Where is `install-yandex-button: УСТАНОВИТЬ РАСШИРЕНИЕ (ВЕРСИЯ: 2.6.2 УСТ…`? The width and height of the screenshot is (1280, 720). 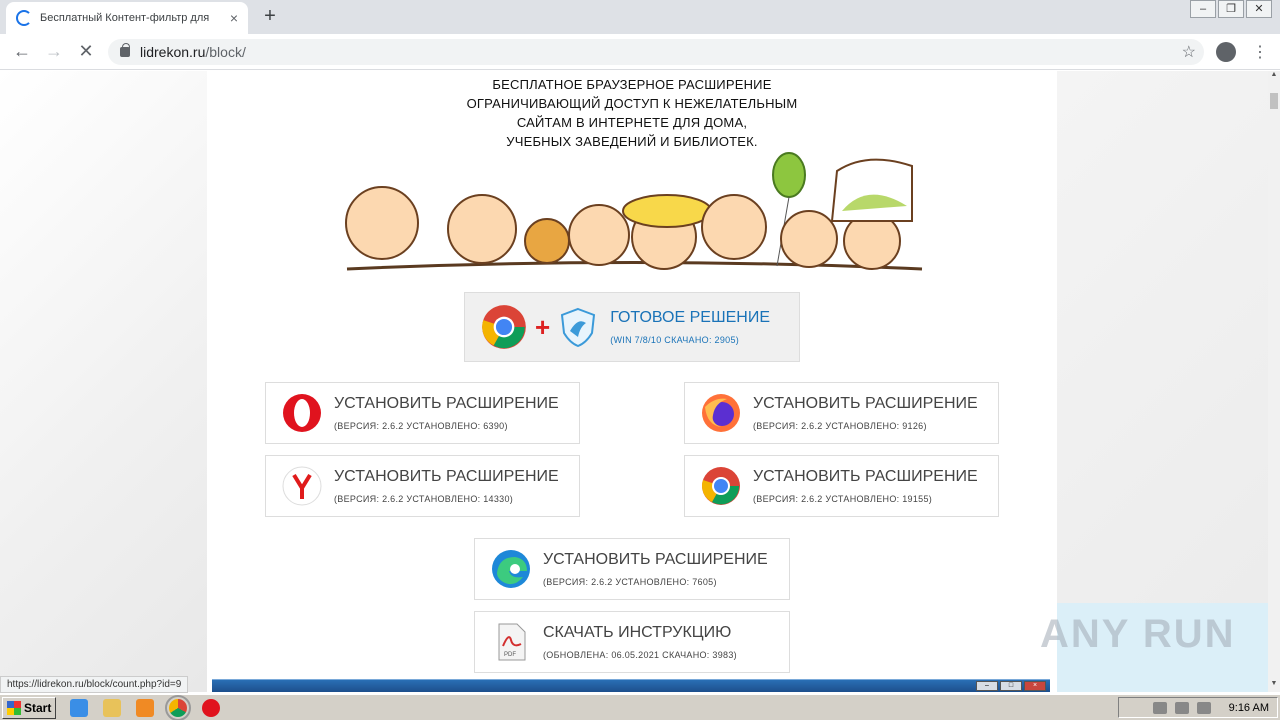 install-yandex-button: УСТАНОВИТЬ РАСШИРЕНИЕ (ВЕРСИЯ: 2.6.2 УСТ… is located at coordinates (422, 486).